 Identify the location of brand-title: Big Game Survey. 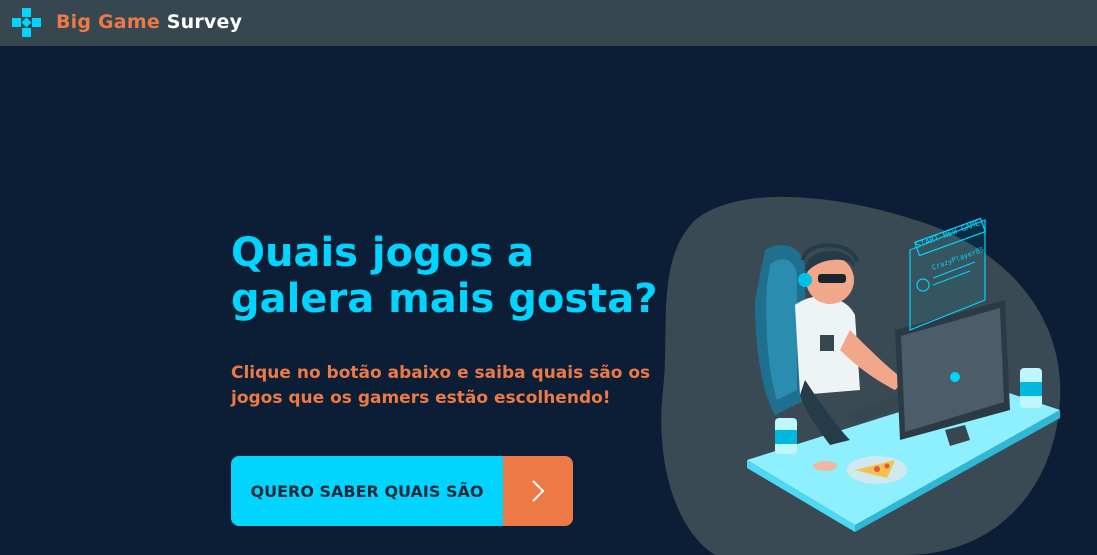
(149, 22).